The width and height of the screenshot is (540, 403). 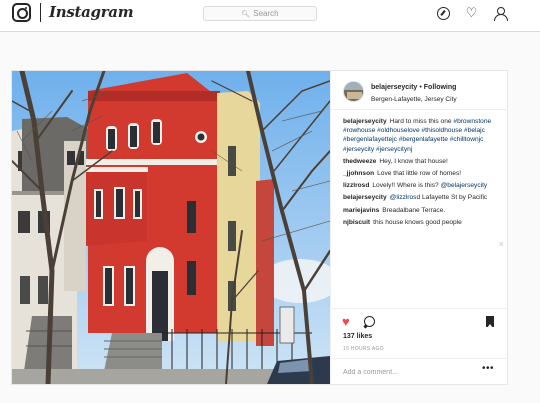 I want to click on comment: _jjohnson Love that little row of homes!, so click(x=423, y=173).